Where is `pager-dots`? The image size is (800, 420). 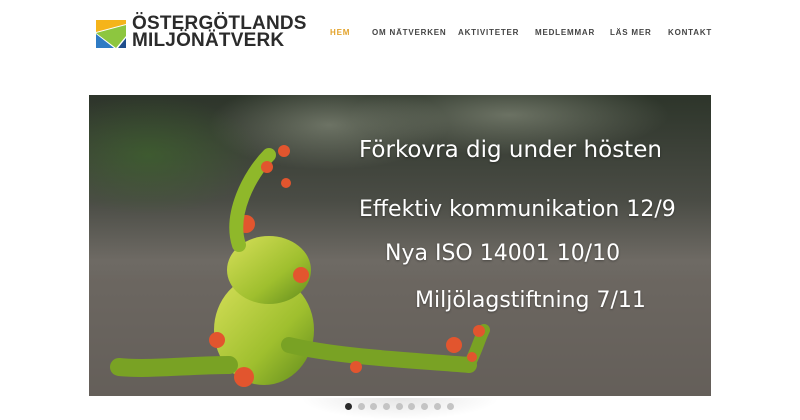 pager-dots is located at coordinates (402, 406).